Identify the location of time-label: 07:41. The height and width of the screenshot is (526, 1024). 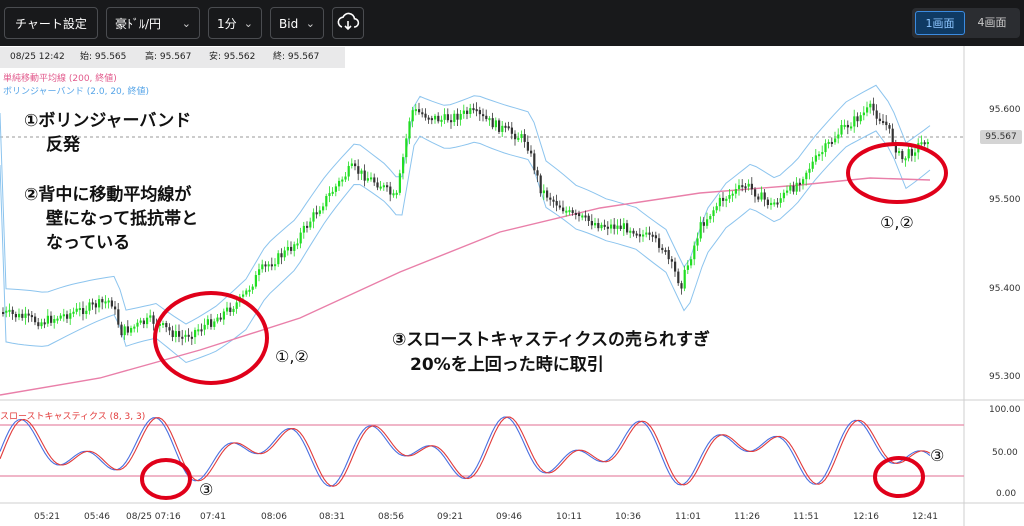
(213, 517).